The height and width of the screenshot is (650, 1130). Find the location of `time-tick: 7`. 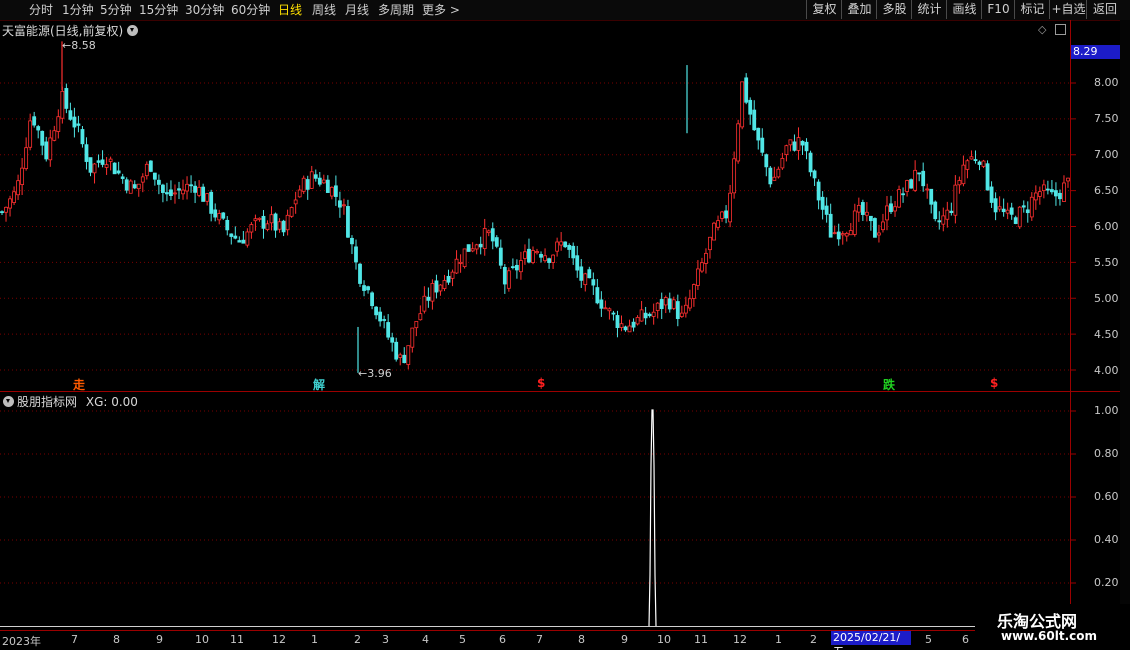

time-tick: 7 is located at coordinates (539, 639).